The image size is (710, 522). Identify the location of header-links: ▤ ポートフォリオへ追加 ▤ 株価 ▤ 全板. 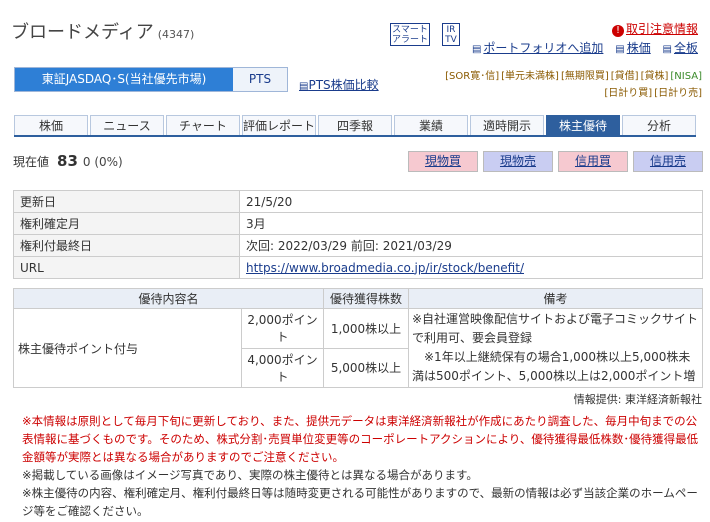
(585, 47).